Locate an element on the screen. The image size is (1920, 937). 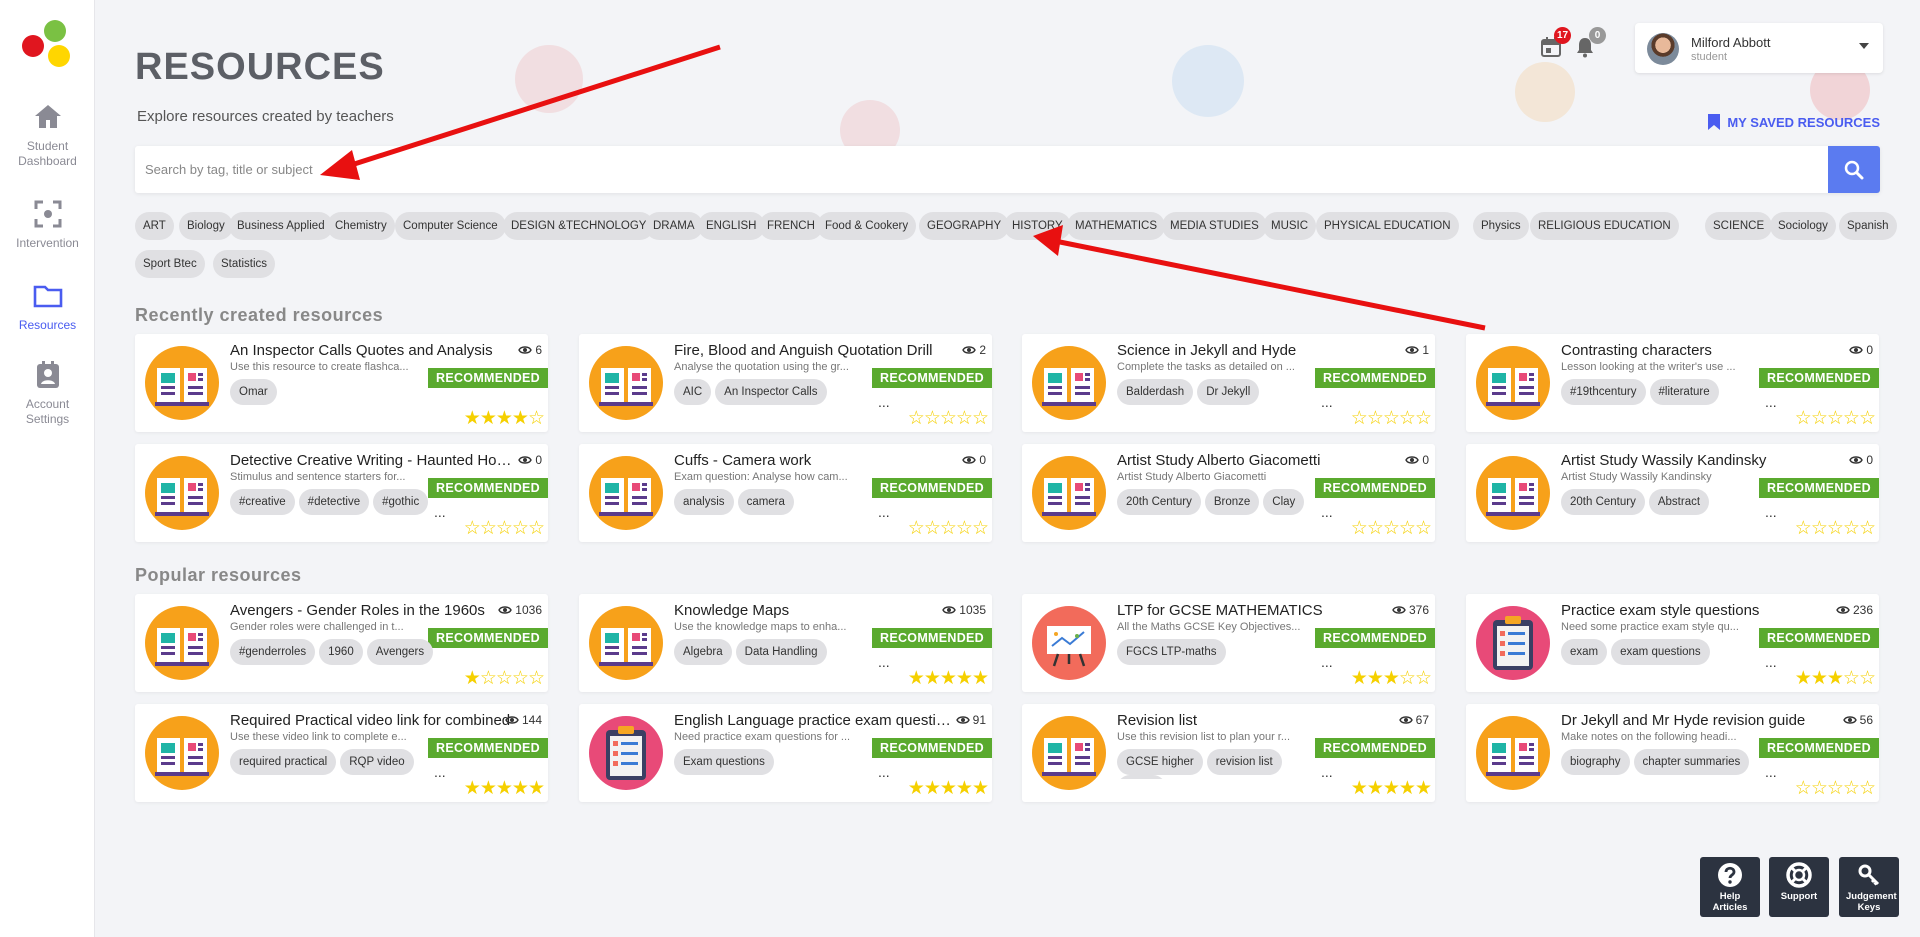
resource-tag: Exam questions is located at coordinates (724, 762).